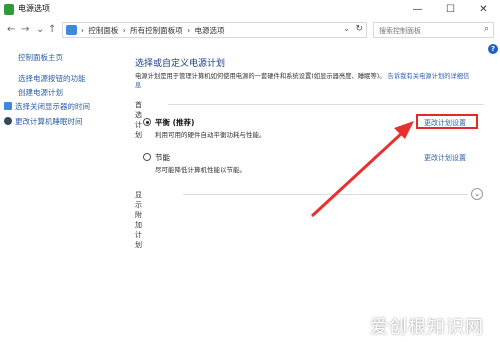 The width and height of the screenshot is (500, 342). I want to click on watermark: 爱创根知识网, so click(427, 327).